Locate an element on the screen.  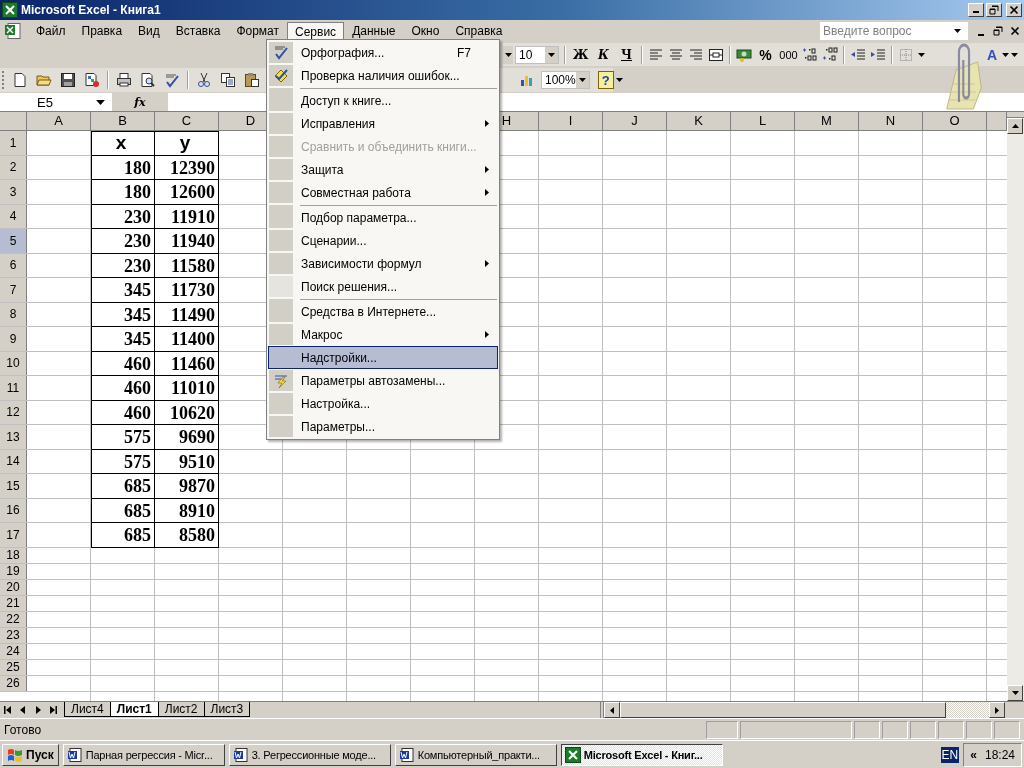
minimize-button is located at coordinates (976, 10).